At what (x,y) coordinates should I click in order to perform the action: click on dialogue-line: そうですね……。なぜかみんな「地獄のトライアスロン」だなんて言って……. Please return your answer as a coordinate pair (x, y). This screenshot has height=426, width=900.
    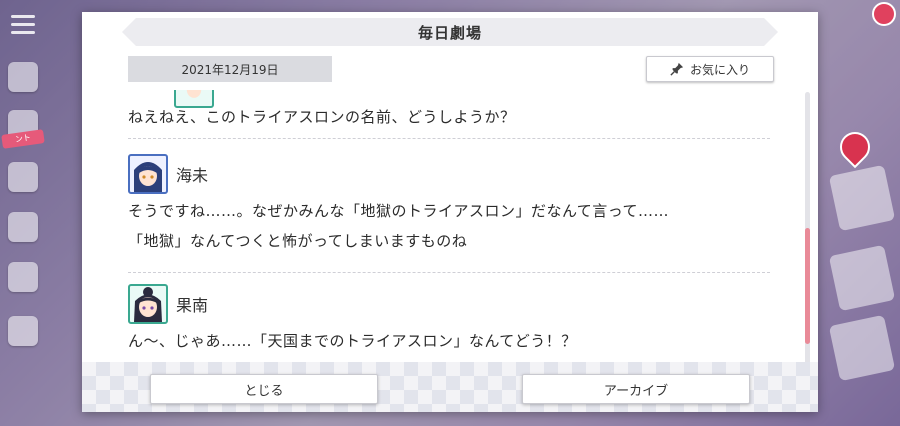
    Looking at the image, I should click on (399, 211).